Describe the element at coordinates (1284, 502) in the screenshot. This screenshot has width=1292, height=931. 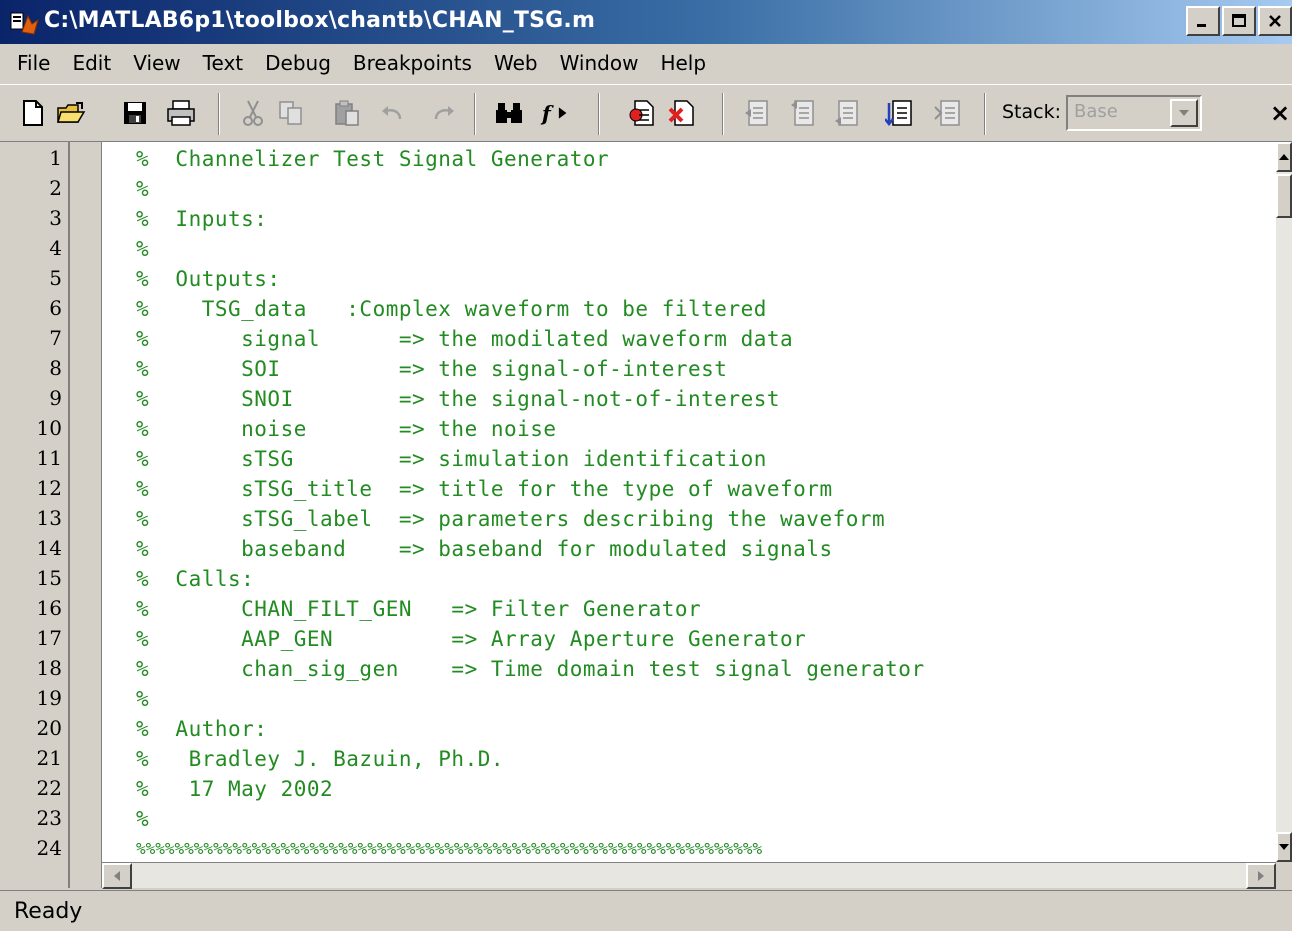
I see `vertical-scrollbar` at that location.